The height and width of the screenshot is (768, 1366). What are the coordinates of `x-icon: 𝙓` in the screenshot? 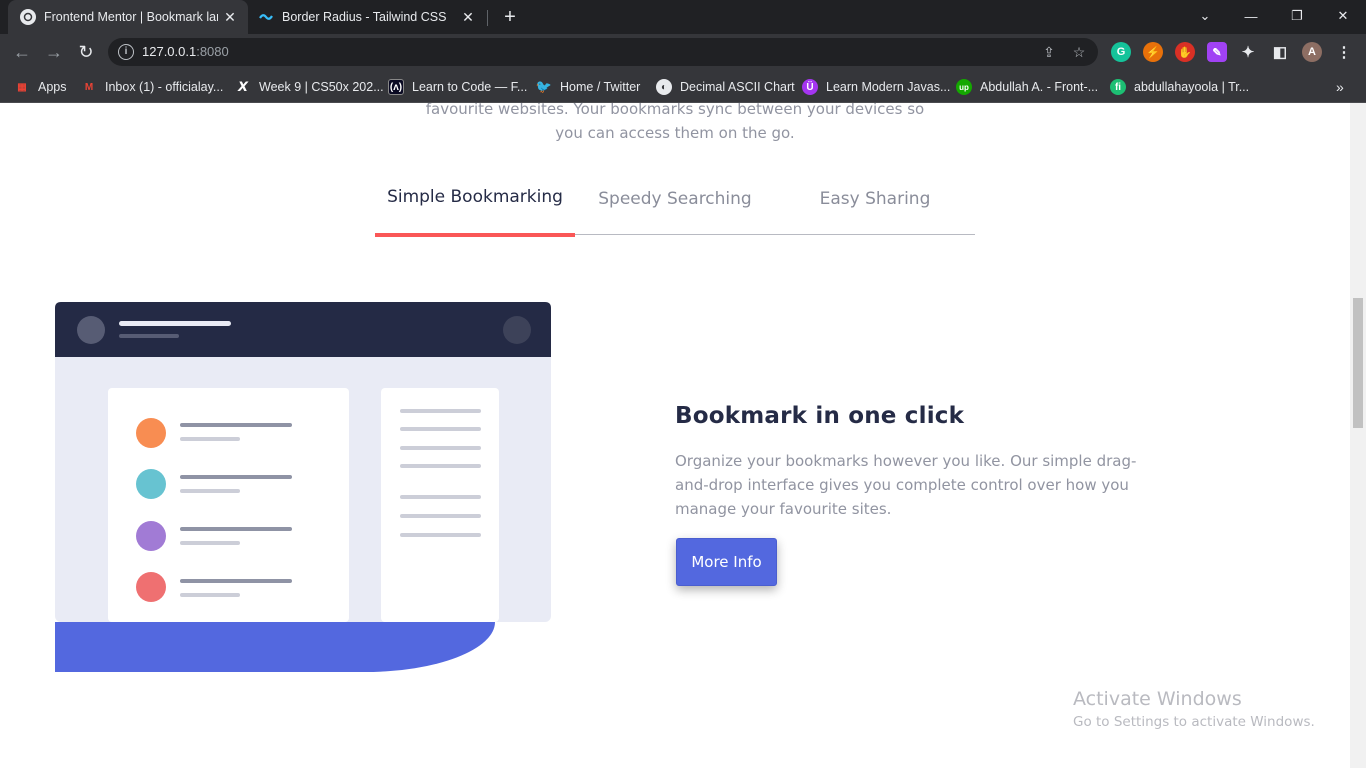 It's located at (243, 86).